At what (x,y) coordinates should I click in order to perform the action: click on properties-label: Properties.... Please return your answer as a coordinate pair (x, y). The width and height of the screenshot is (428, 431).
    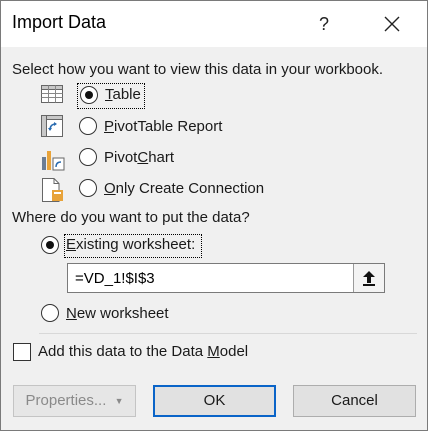
    Looking at the image, I should click on (66, 400).